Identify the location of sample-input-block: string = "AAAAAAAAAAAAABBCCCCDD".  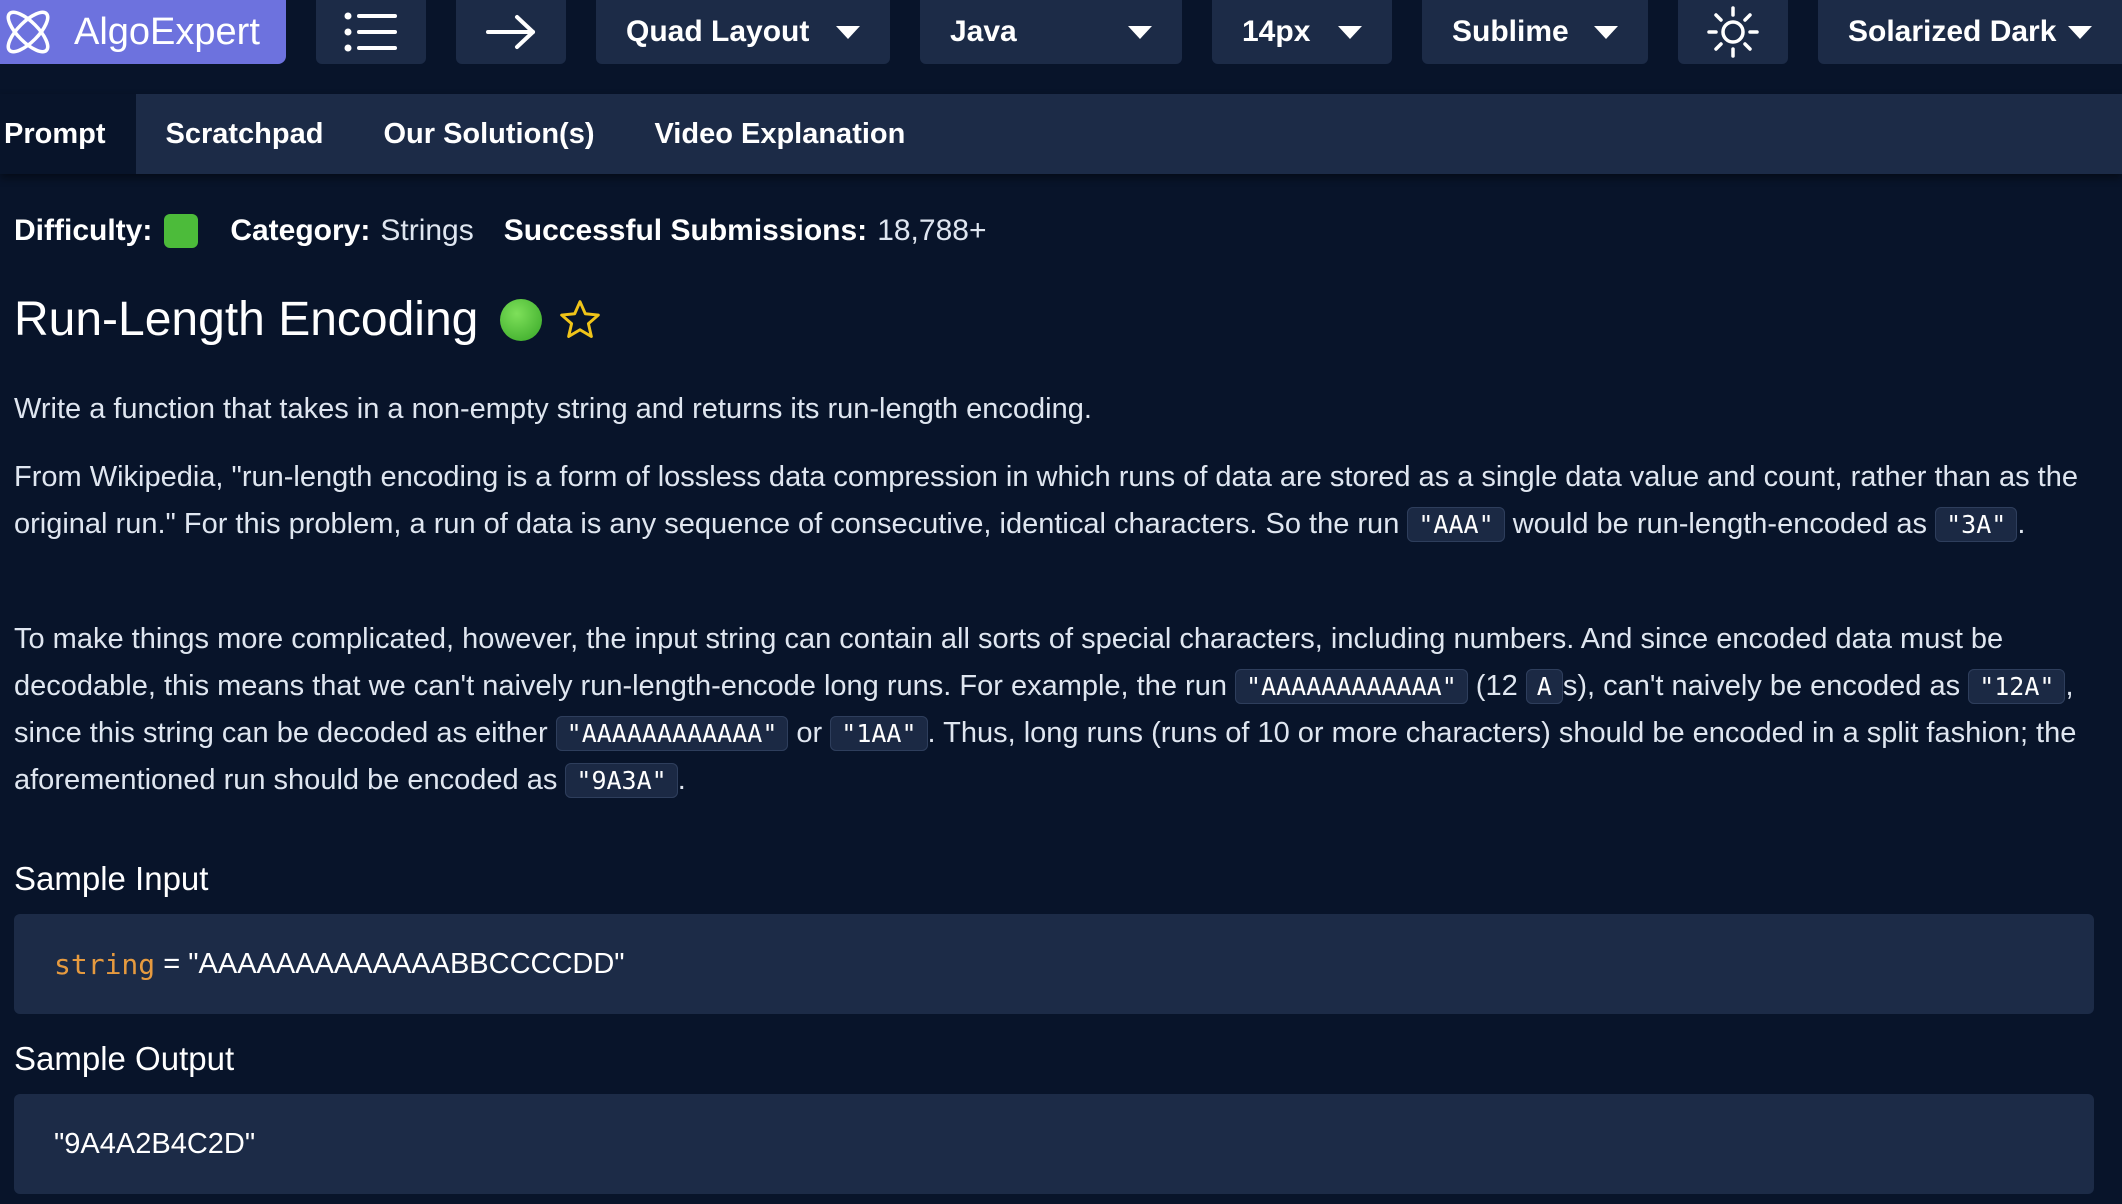
(1054, 964).